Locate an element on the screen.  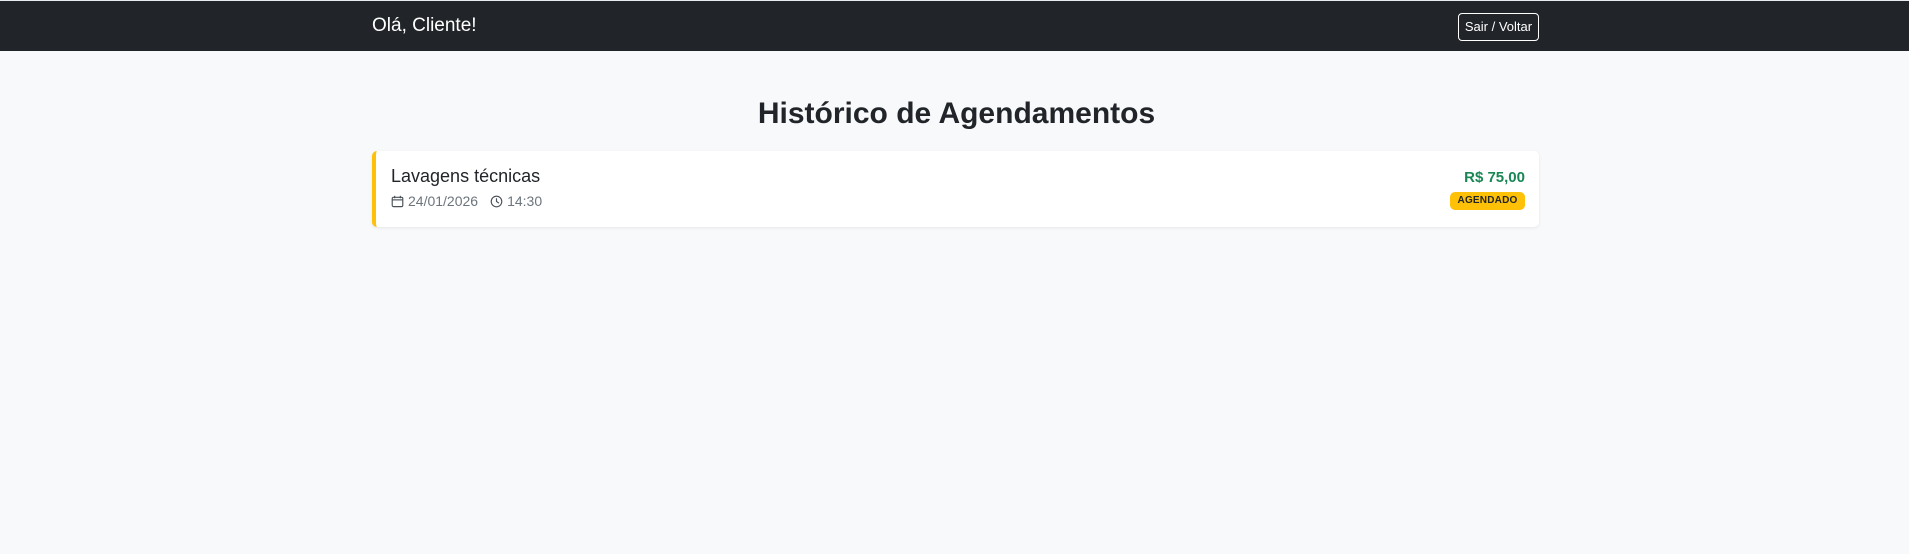
appointment-date: 24/01/2026 is located at coordinates (443, 201).